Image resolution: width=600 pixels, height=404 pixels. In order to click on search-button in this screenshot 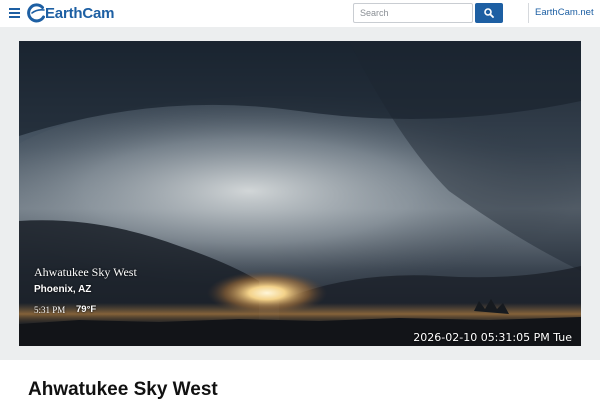, I will do `click(489, 13)`.